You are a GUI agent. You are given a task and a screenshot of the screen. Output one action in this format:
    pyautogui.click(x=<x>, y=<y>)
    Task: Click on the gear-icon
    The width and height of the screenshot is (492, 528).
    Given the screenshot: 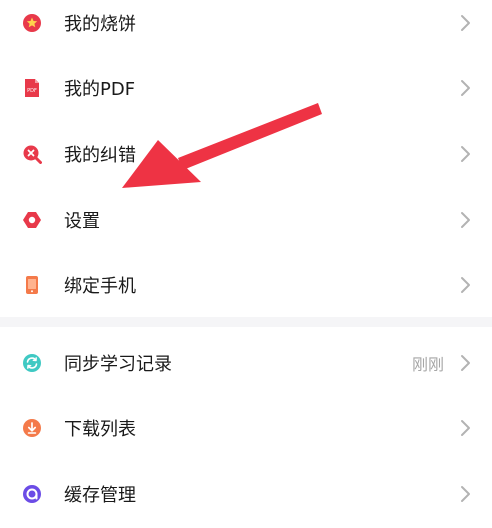 What is the action you would take?
    pyautogui.click(x=32, y=220)
    